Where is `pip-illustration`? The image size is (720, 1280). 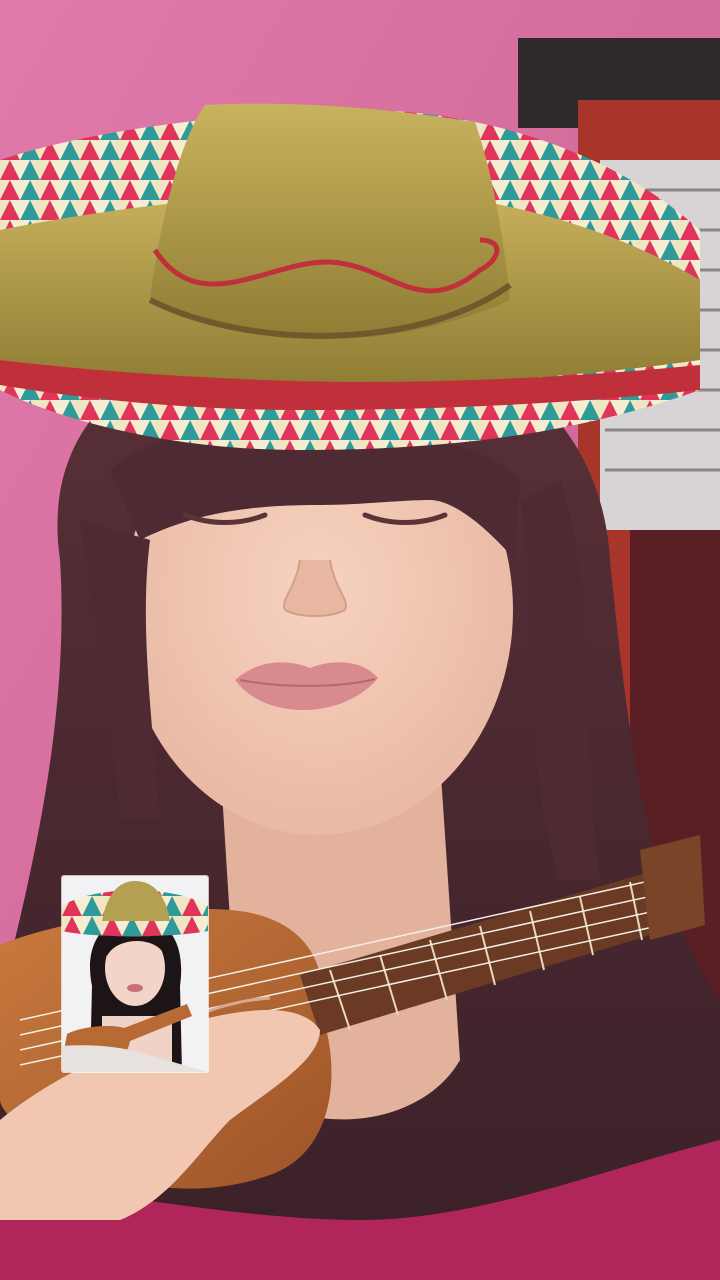
pip-illustration is located at coordinates (135, 974).